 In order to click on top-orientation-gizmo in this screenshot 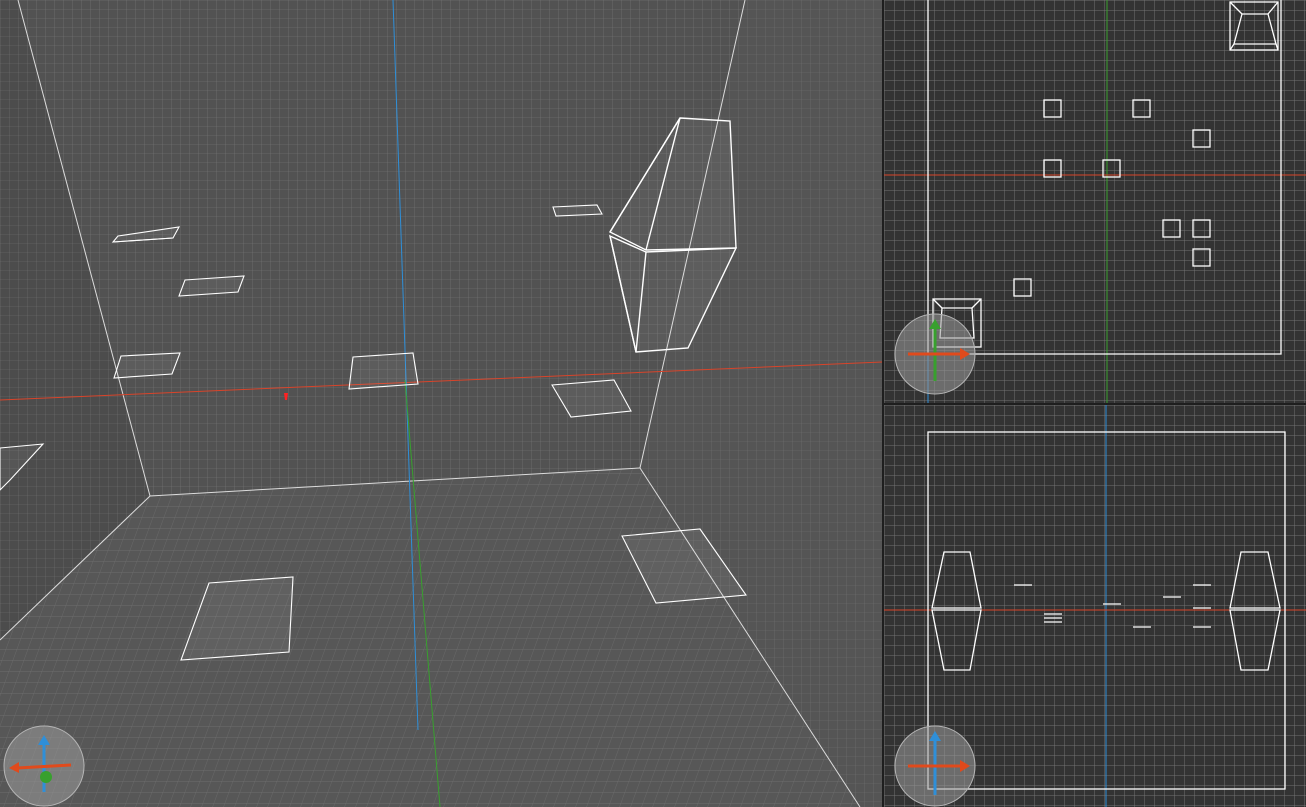, I will do `click(935, 354)`.